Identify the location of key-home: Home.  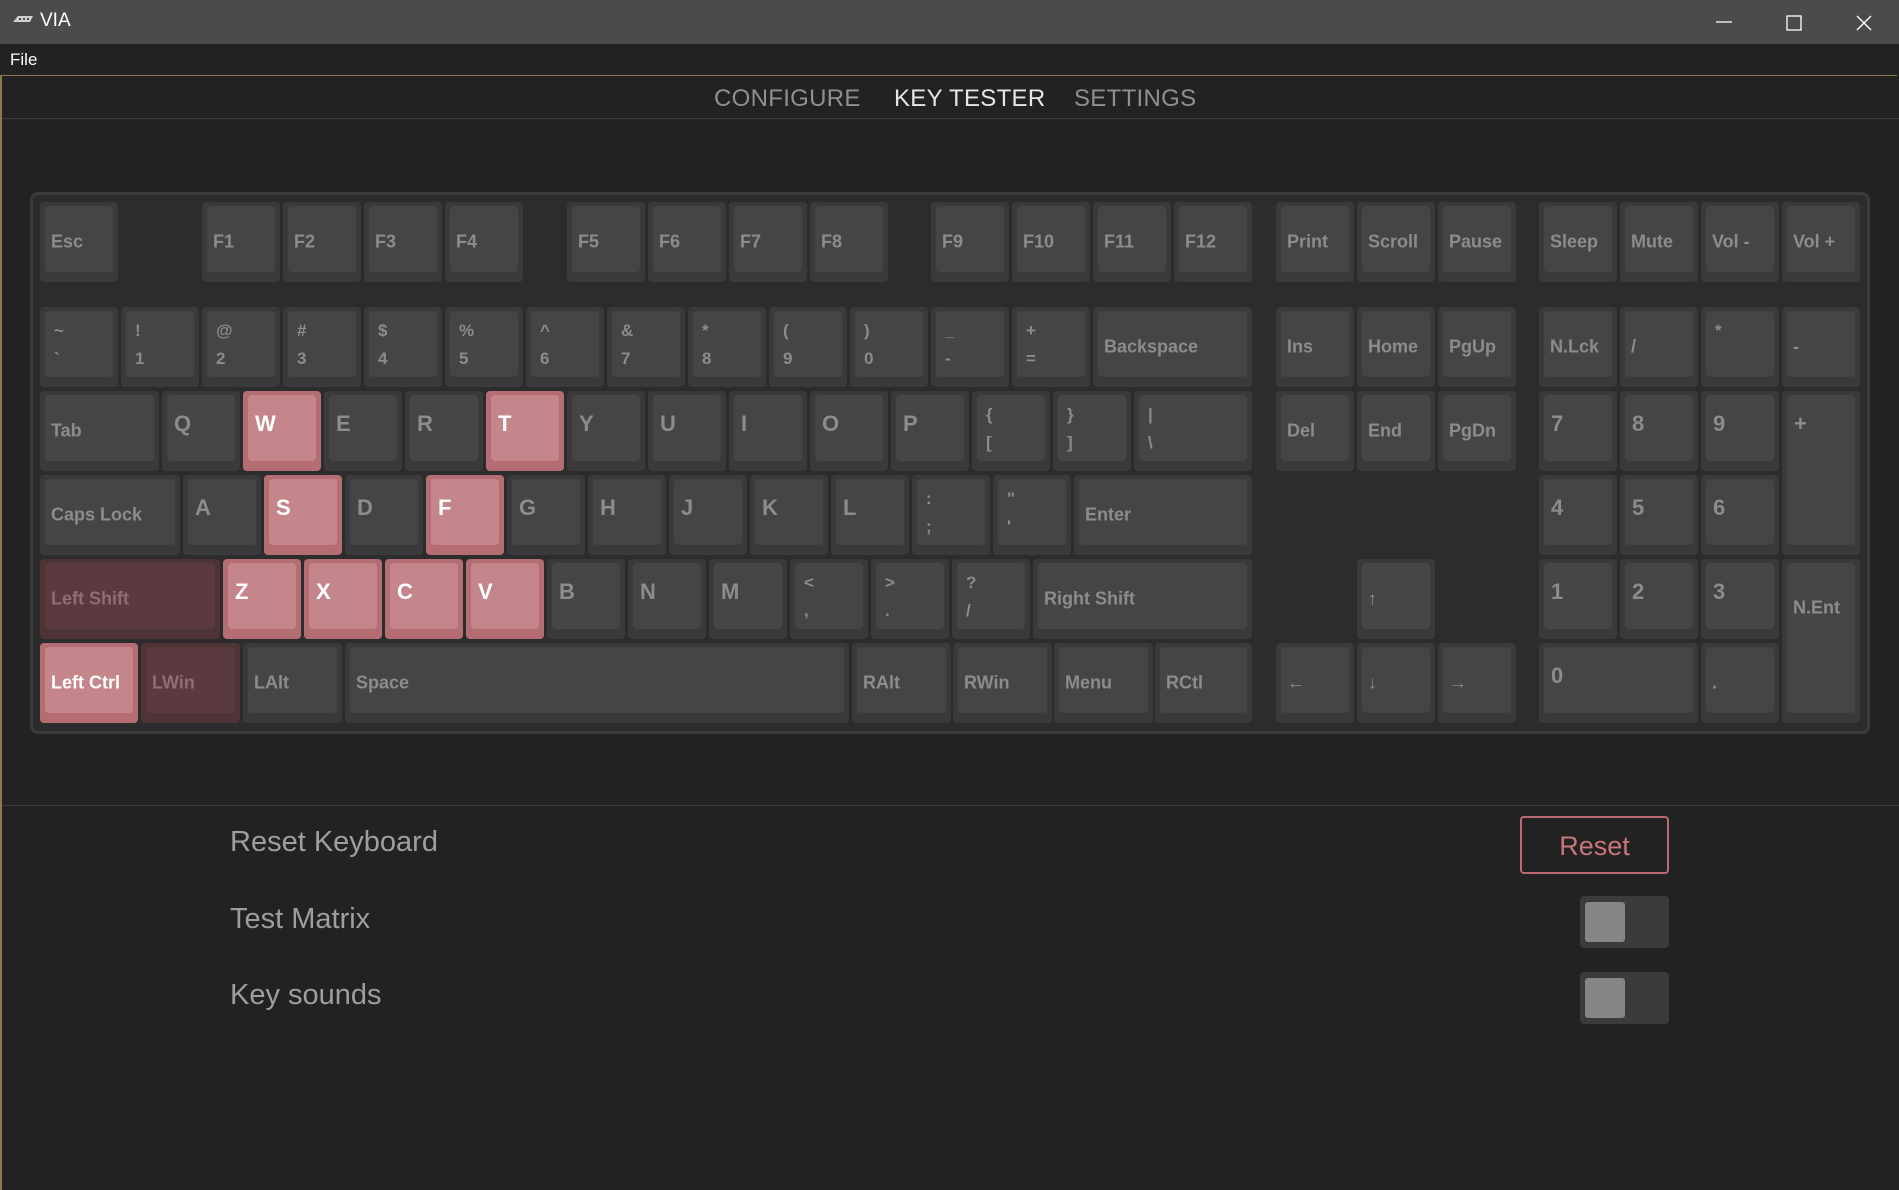
(1396, 347).